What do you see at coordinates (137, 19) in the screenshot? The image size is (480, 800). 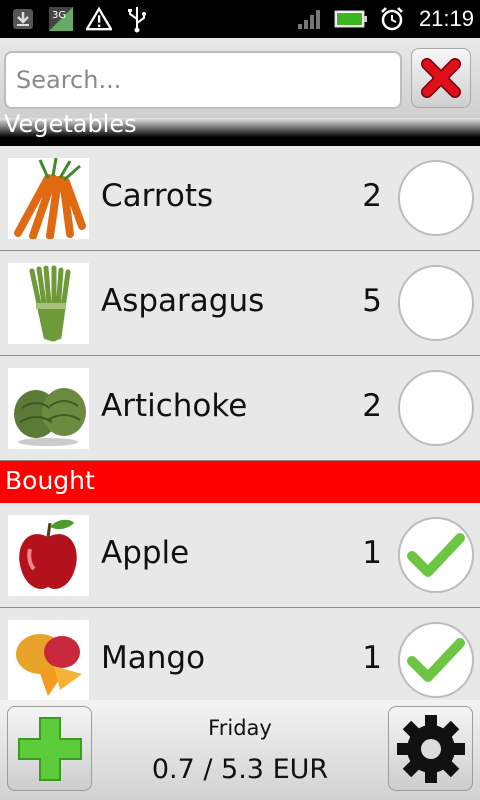 I see `usb-icon` at bounding box center [137, 19].